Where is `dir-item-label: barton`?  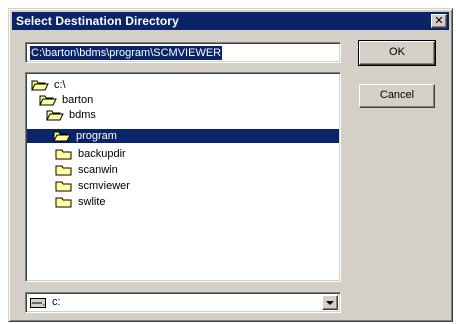
dir-item-label: barton is located at coordinates (78, 100).